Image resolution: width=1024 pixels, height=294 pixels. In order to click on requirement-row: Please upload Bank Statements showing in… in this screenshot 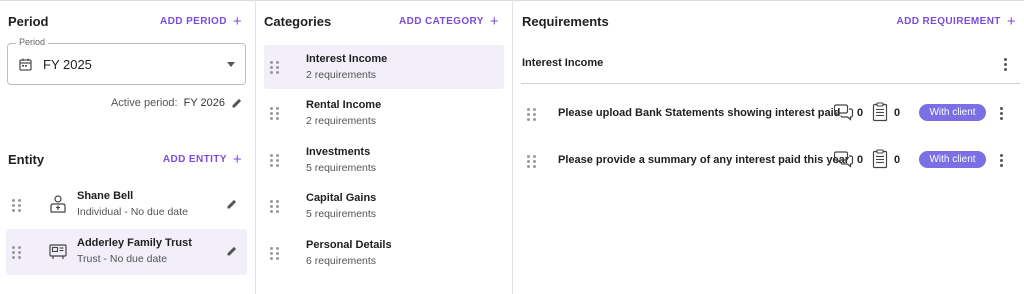, I will do `click(768, 114)`.